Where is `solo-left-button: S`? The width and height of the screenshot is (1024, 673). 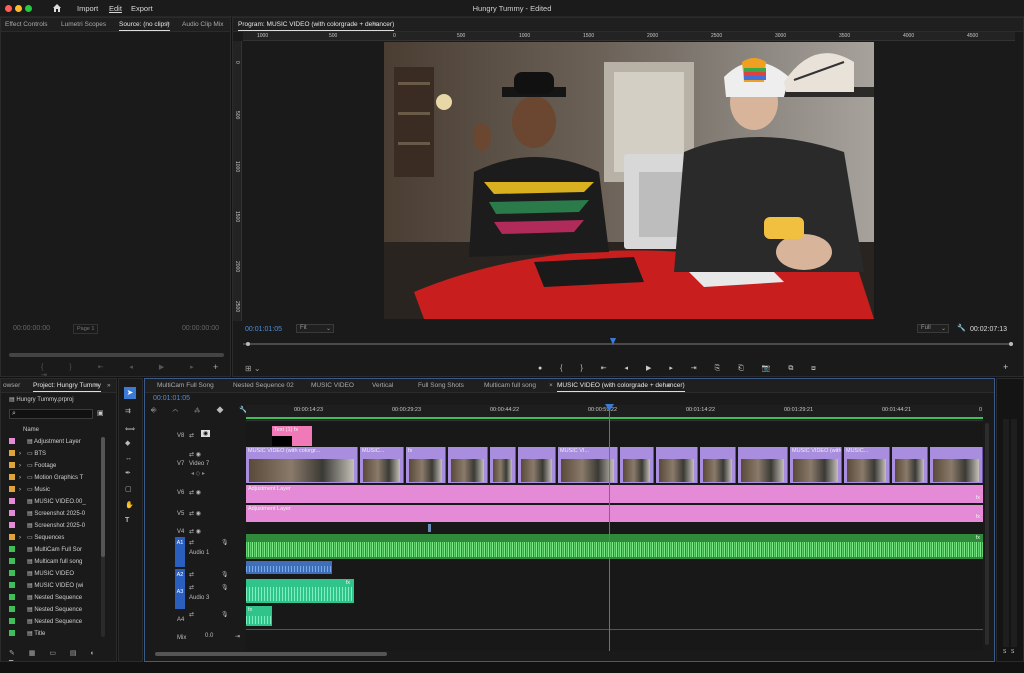
solo-left-button: S is located at coordinates (1004, 652).